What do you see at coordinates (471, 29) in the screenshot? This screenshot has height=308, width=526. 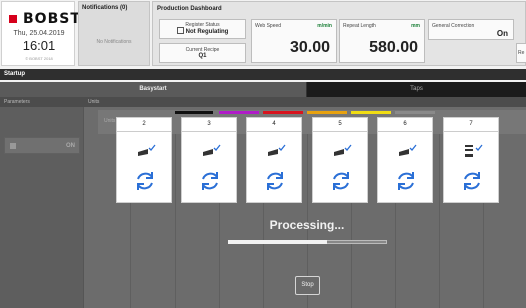 I see `general-correction-card: General Correction On` at bounding box center [471, 29].